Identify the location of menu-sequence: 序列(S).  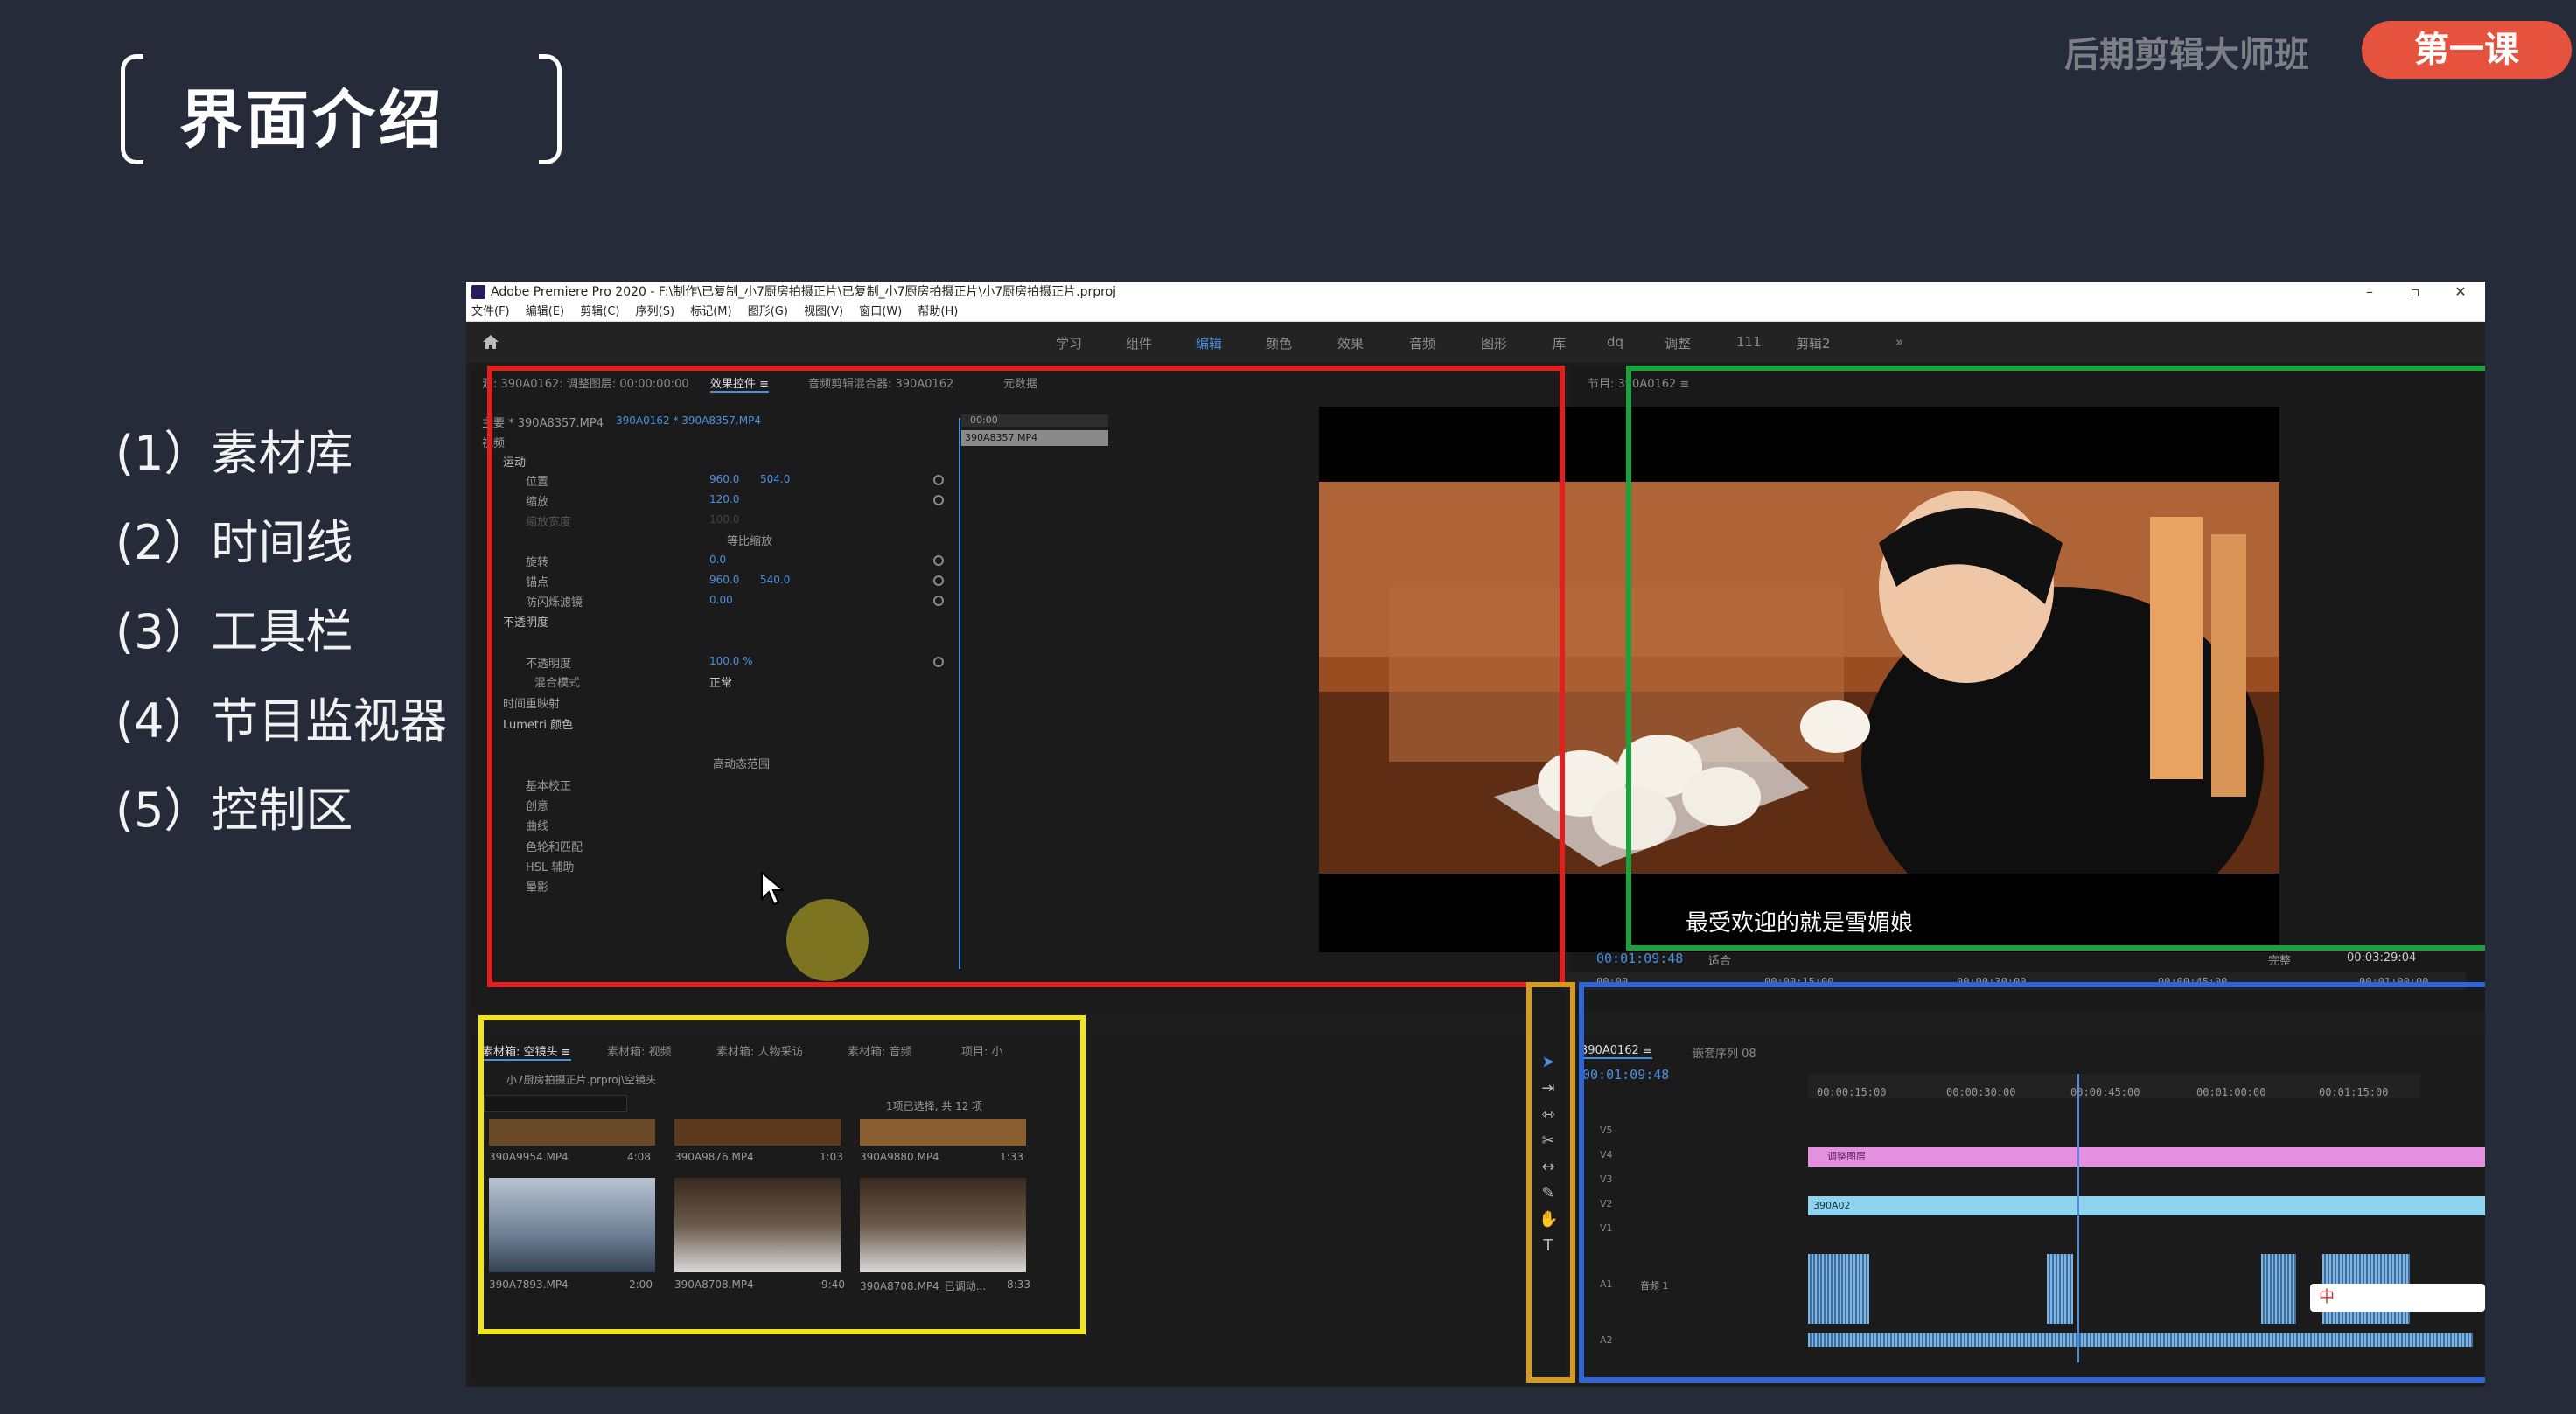
(655, 311).